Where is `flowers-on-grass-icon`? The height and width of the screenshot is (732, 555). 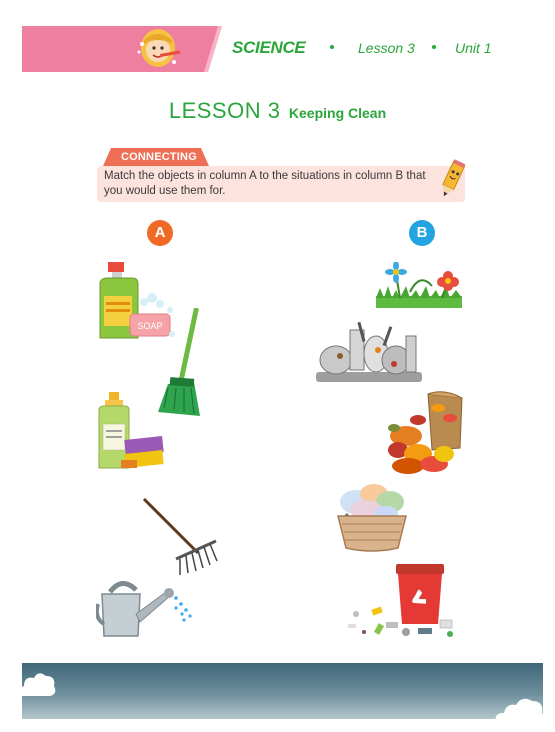 flowers-on-grass-icon is located at coordinates (419, 285).